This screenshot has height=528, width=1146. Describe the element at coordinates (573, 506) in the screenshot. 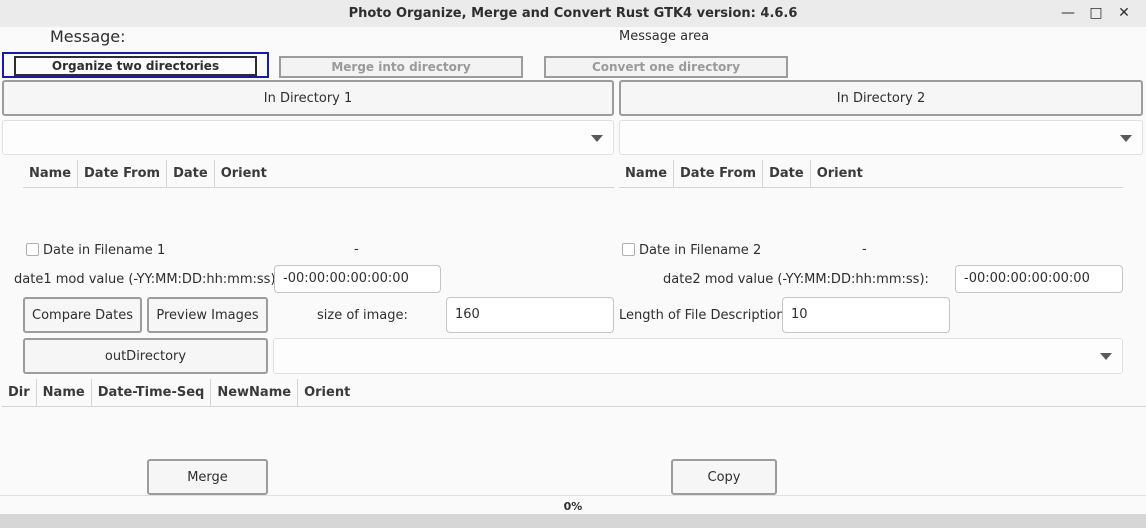

I see `progress-text: 0%` at that location.